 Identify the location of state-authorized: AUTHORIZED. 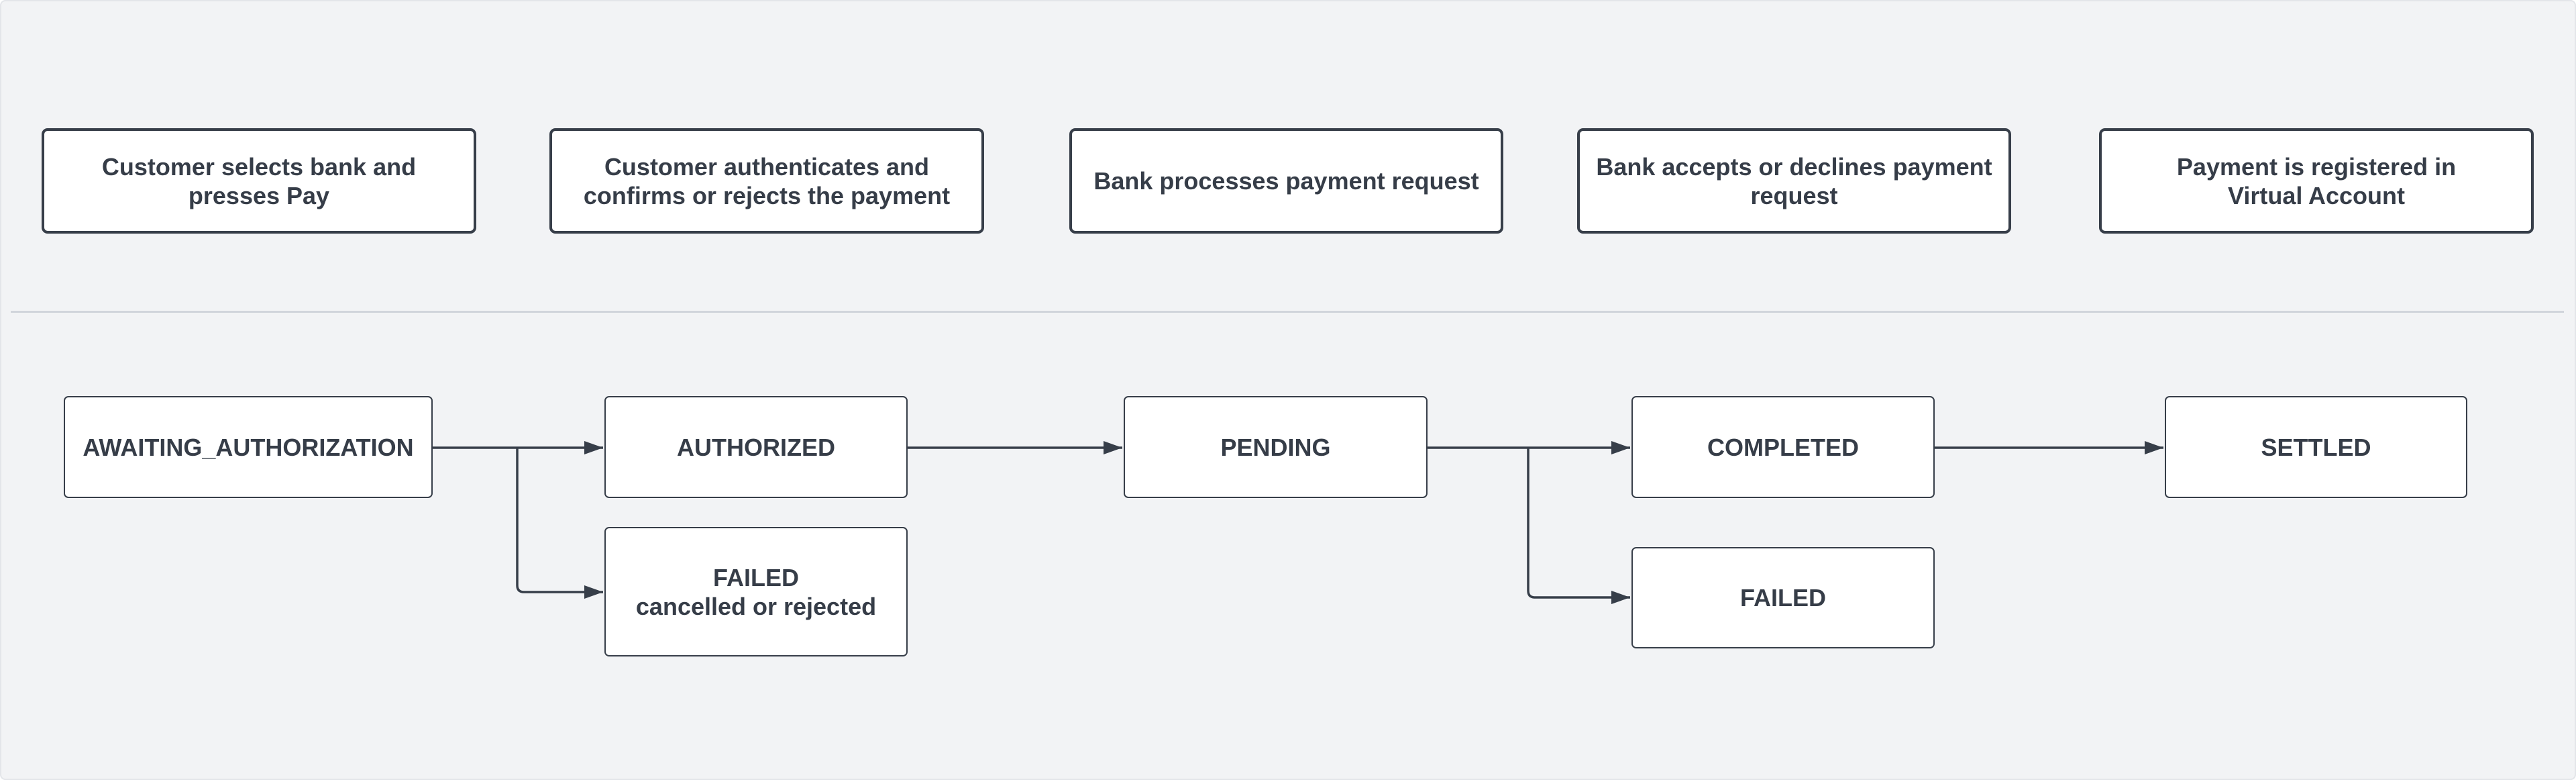
(756, 447).